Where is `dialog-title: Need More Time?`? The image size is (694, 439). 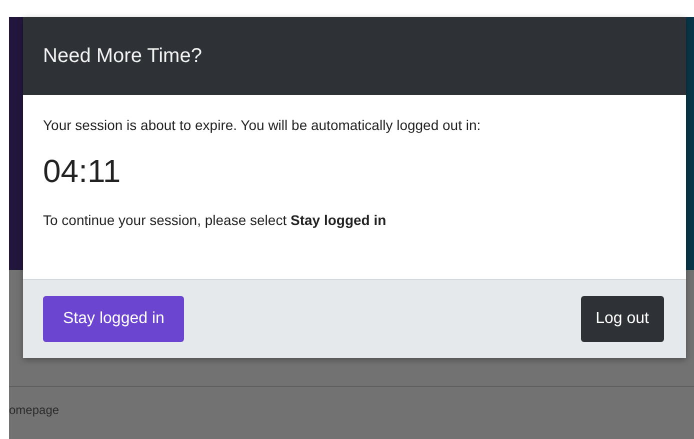
dialog-title: Need More Time? is located at coordinates (122, 56).